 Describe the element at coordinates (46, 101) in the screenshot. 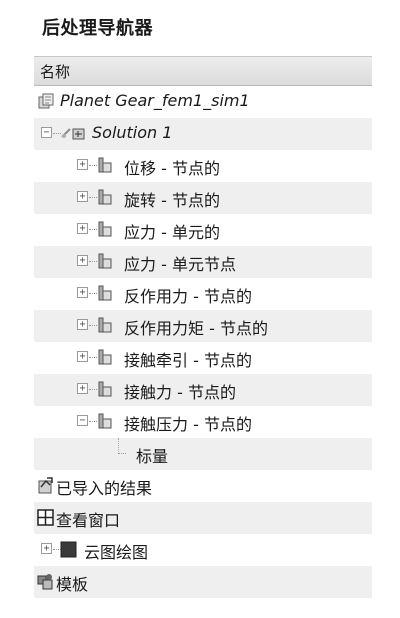

I see `simulation-file-icon` at that location.